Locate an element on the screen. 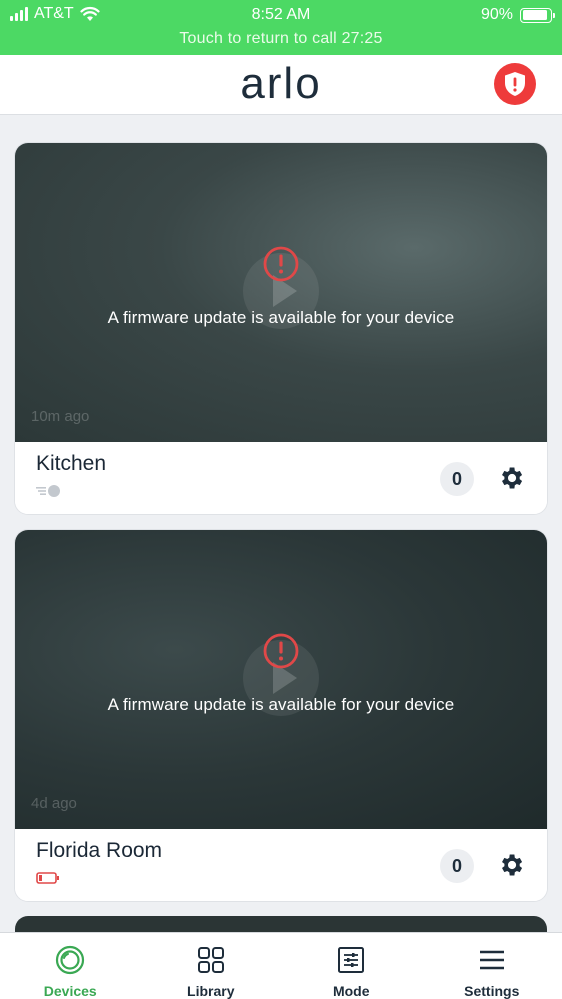 Image resolution: width=562 pixels, height=999 pixels. tab-mode: Mode is located at coordinates (351, 966).